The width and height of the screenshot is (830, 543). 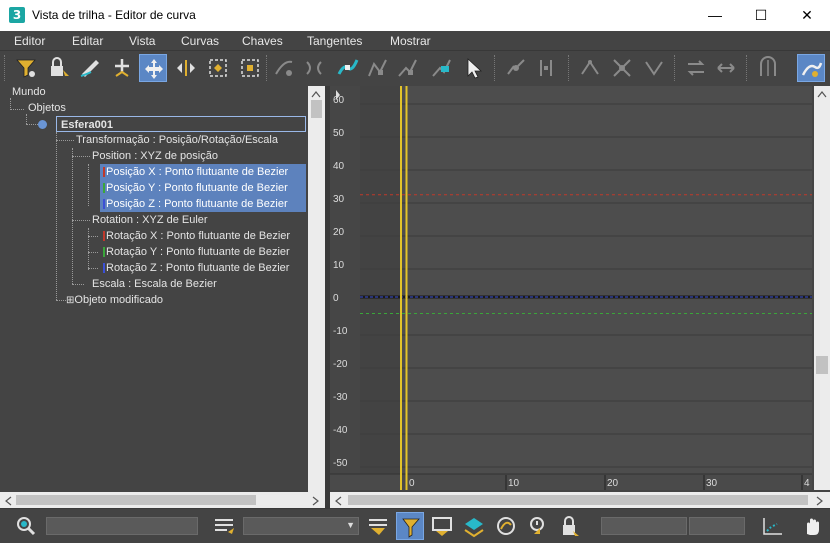 I want to click on curve-editor-toolbar, so click(x=415, y=68).